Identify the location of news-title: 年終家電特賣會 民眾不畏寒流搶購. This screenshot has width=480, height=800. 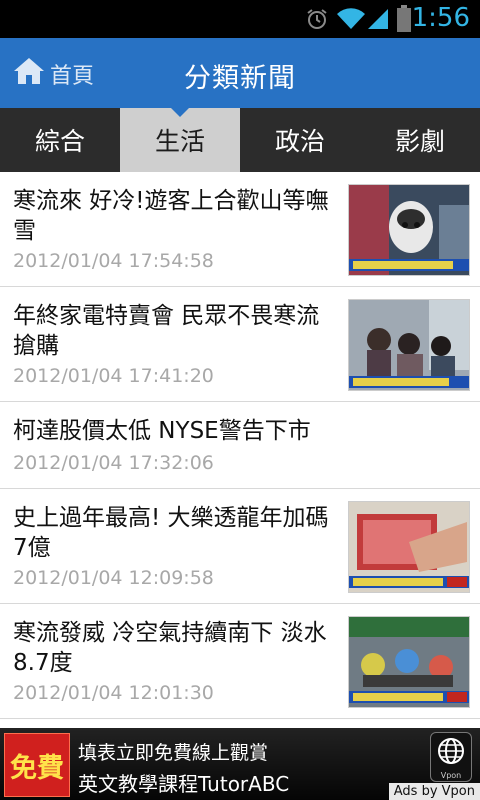
(166, 331).